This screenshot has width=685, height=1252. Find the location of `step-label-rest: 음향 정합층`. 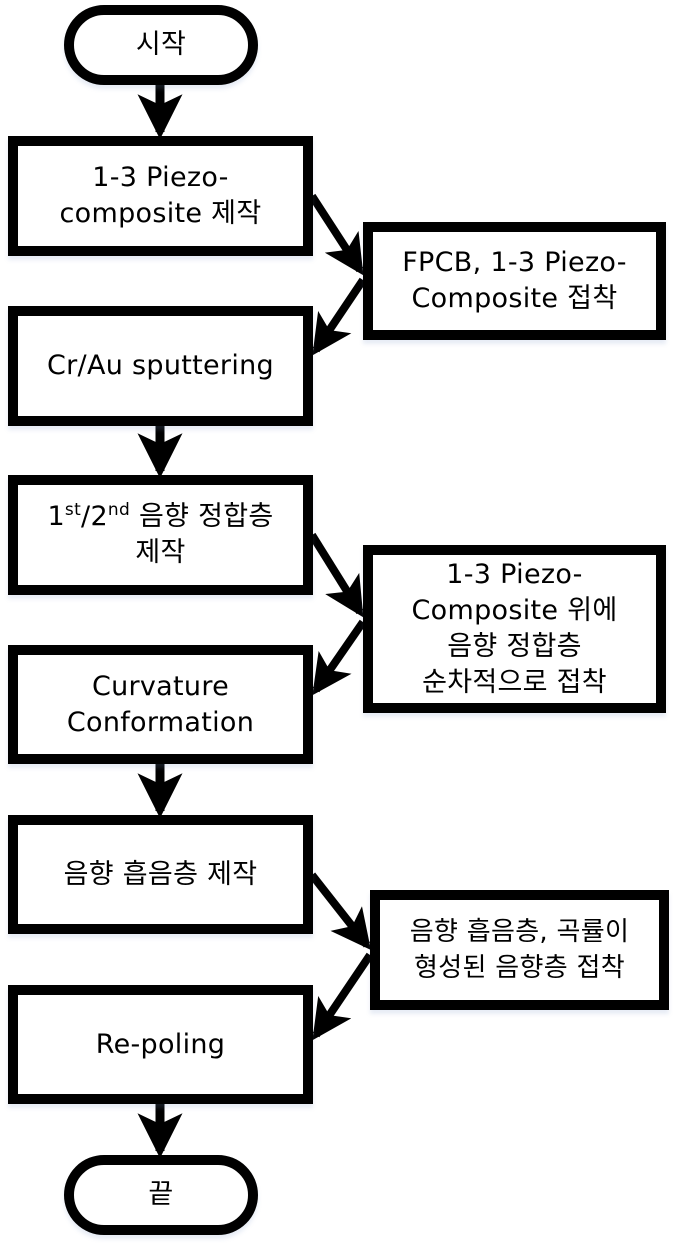

step-label-rest: 음향 정합층 is located at coordinates (202, 516).